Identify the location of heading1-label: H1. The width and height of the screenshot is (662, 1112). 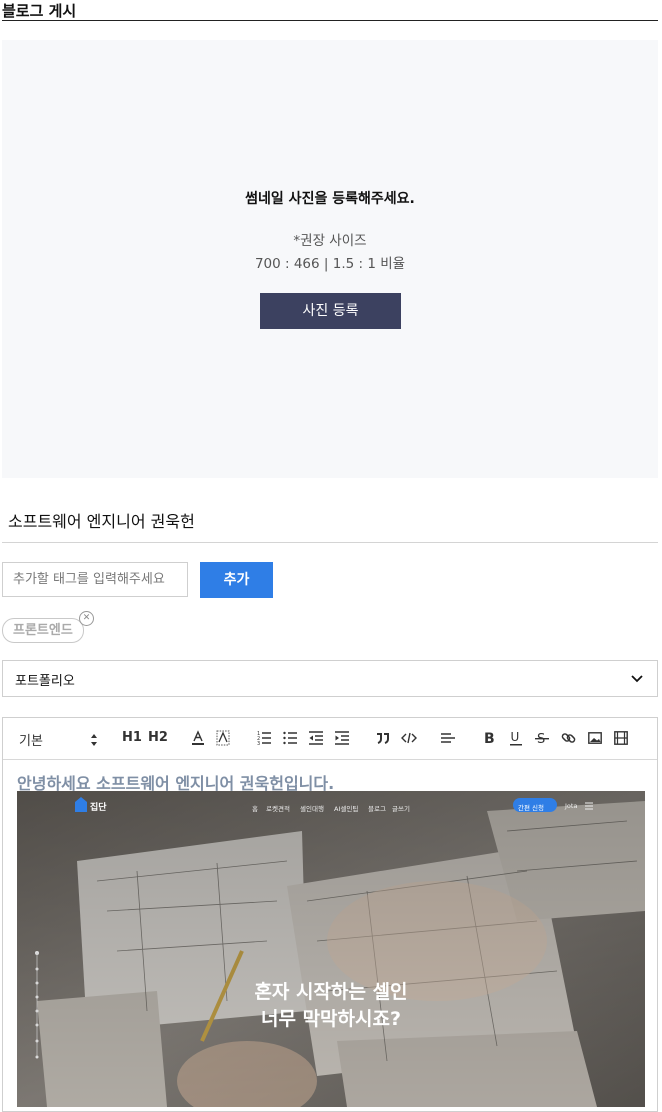
(132, 737).